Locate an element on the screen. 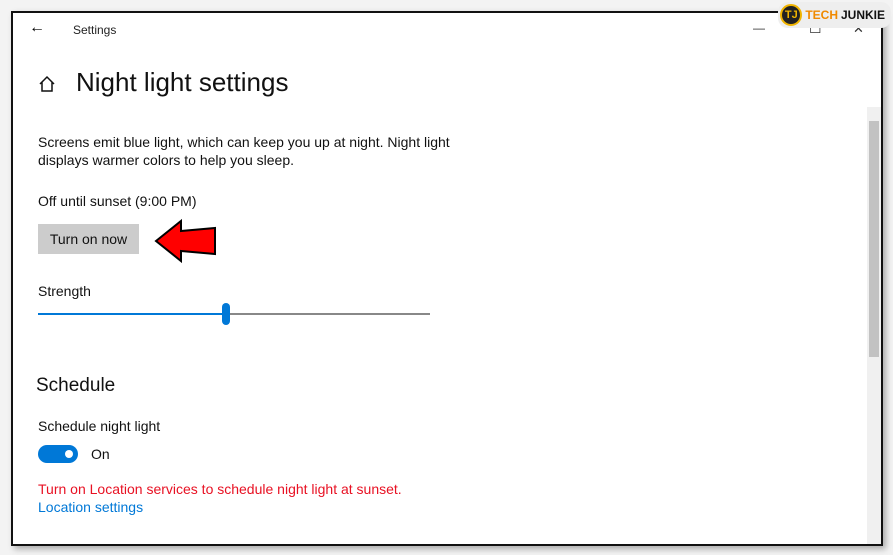 This screenshot has height=555, width=893. red-arrow-icon is located at coordinates (185, 241).